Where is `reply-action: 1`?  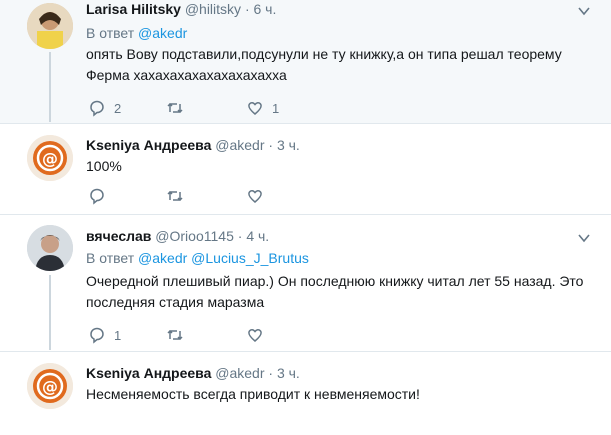 reply-action: 1 is located at coordinates (104, 335).